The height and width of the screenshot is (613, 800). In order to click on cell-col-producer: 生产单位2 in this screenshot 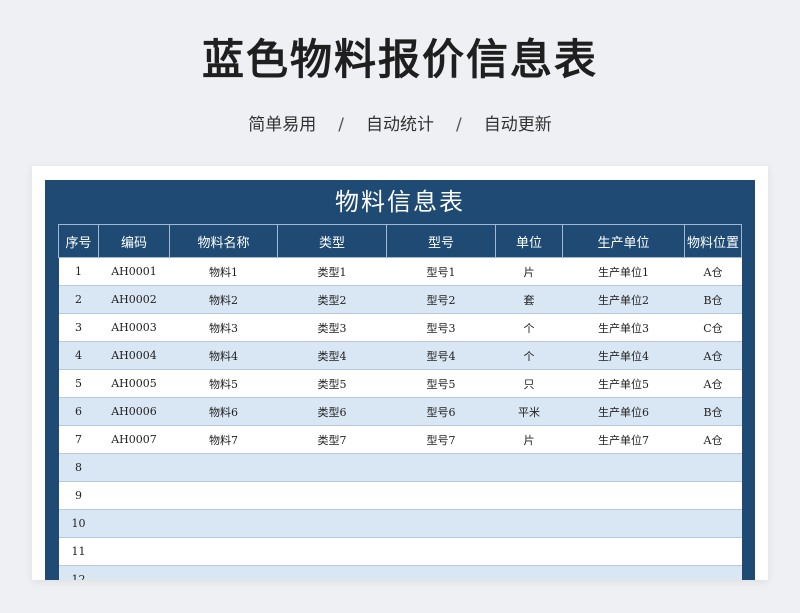, I will do `click(623, 299)`.